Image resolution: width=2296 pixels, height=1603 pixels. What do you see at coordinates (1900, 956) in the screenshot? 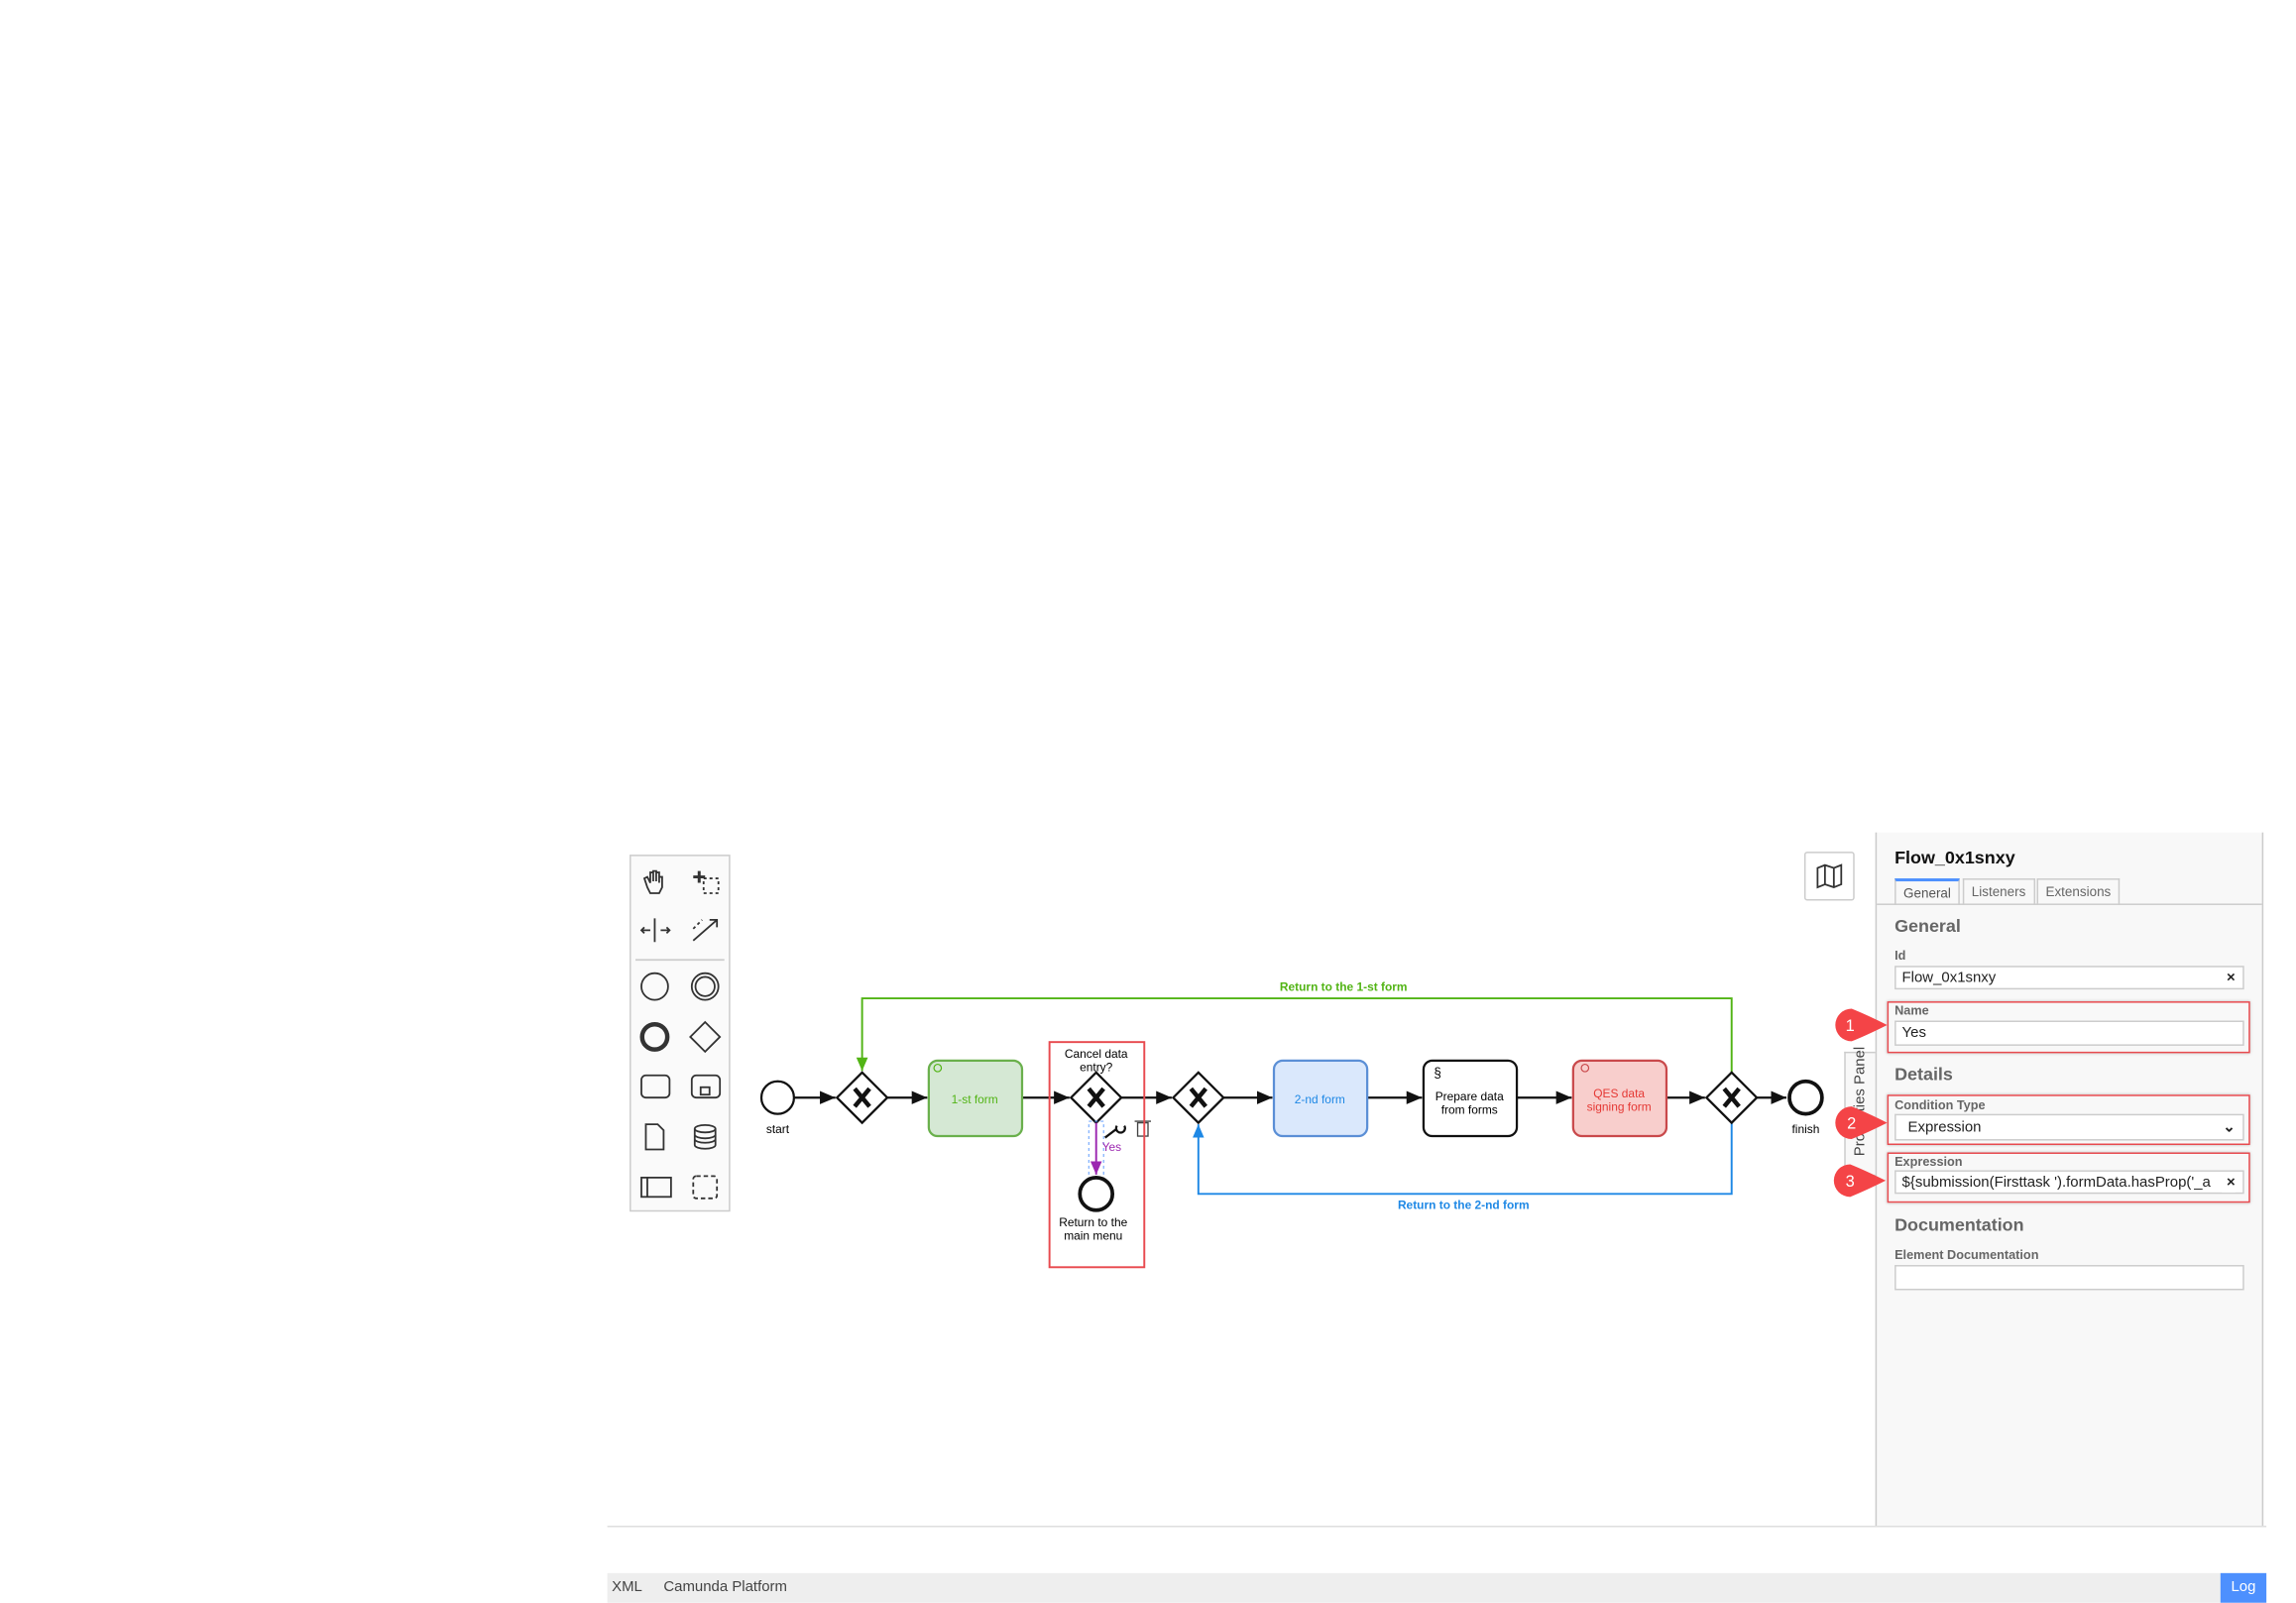
I see `id-label: Id` at bounding box center [1900, 956].